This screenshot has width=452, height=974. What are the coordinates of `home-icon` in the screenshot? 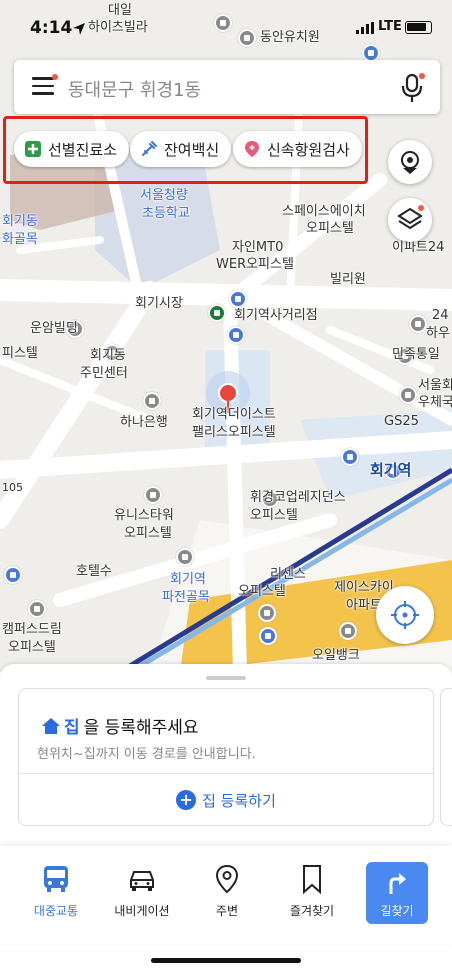 It's located at (51, 725).